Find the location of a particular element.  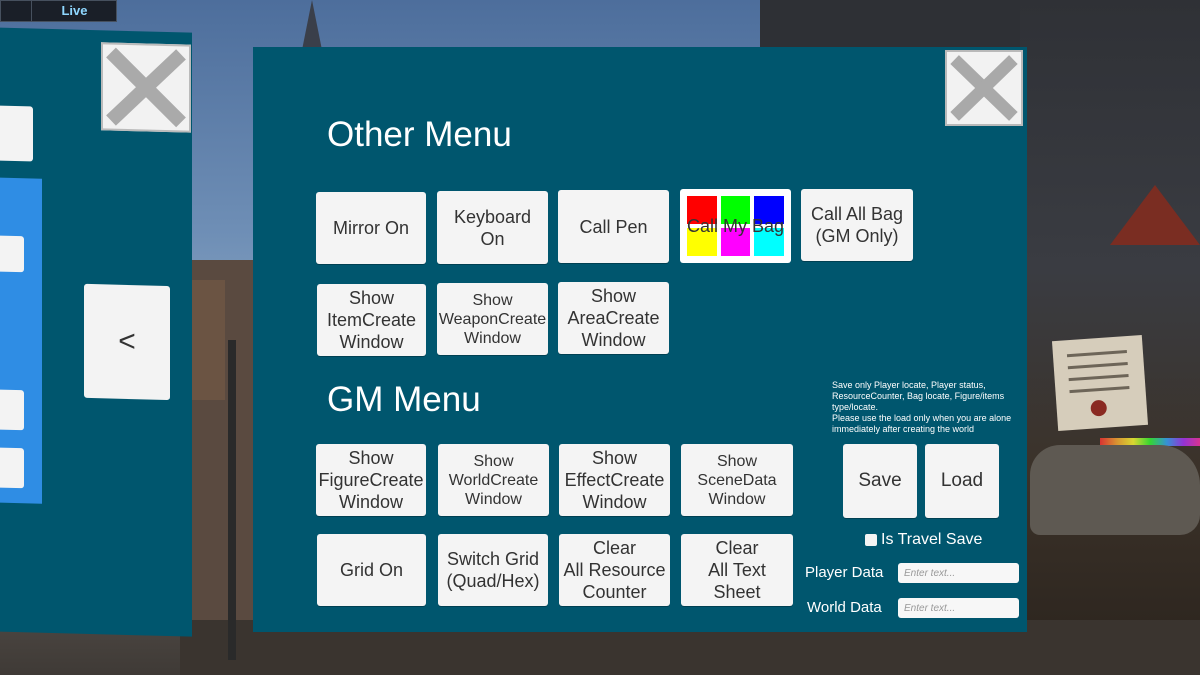

show-weaponcreate-window-button: Show WeaponCreate Window is located at coordinates (492, 319).